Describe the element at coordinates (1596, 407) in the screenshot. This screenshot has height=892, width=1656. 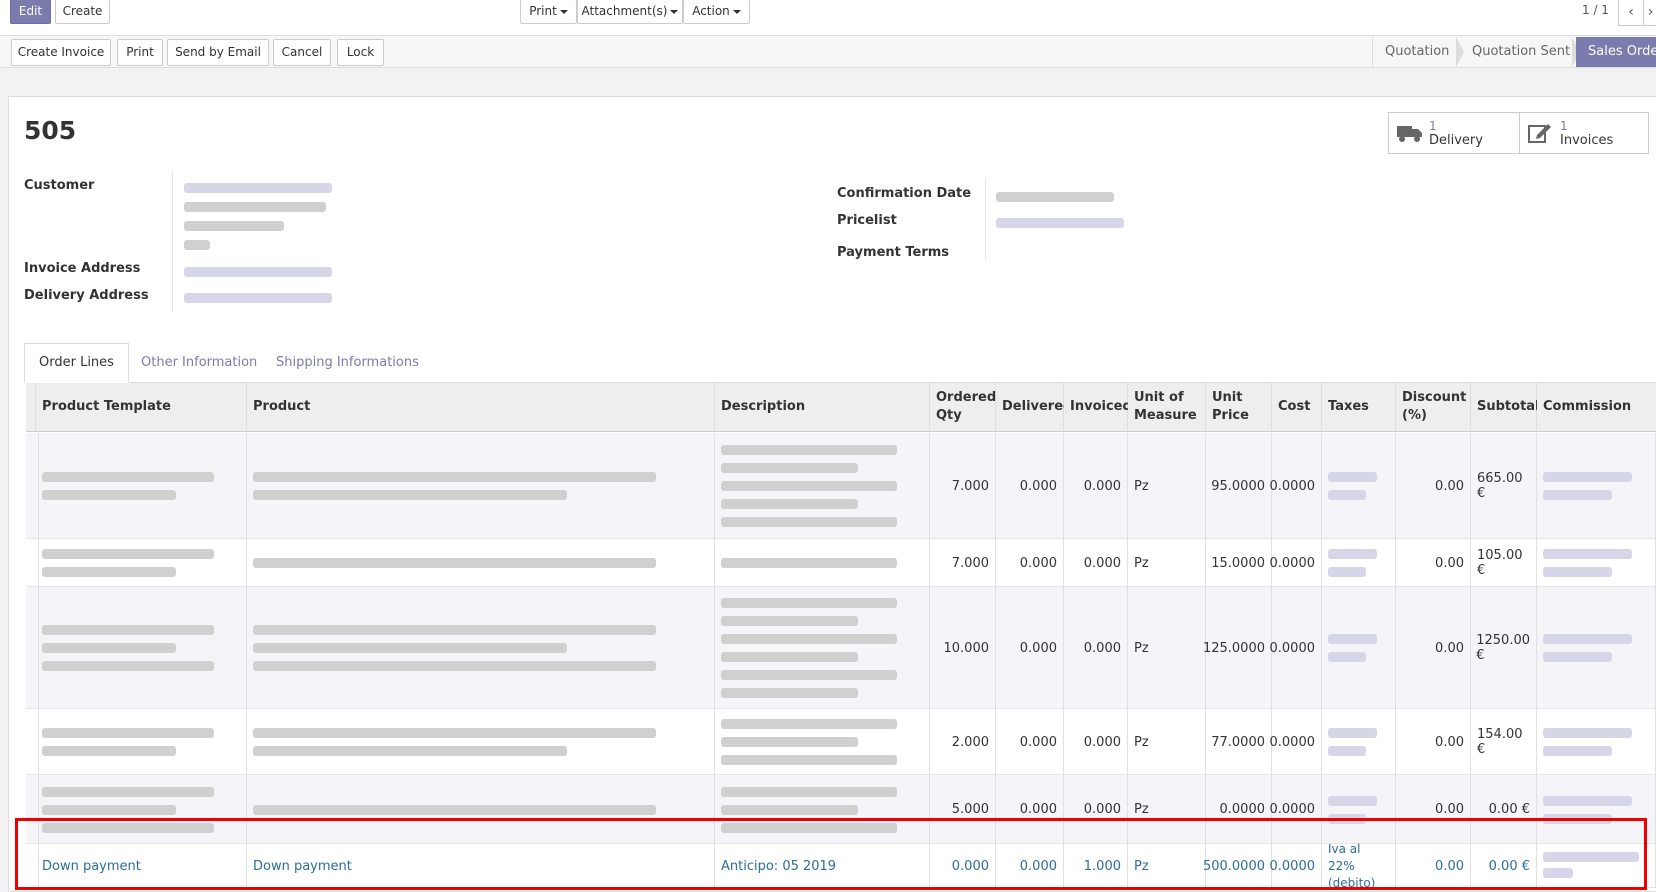
I see `header-commission: Commission` at that location.